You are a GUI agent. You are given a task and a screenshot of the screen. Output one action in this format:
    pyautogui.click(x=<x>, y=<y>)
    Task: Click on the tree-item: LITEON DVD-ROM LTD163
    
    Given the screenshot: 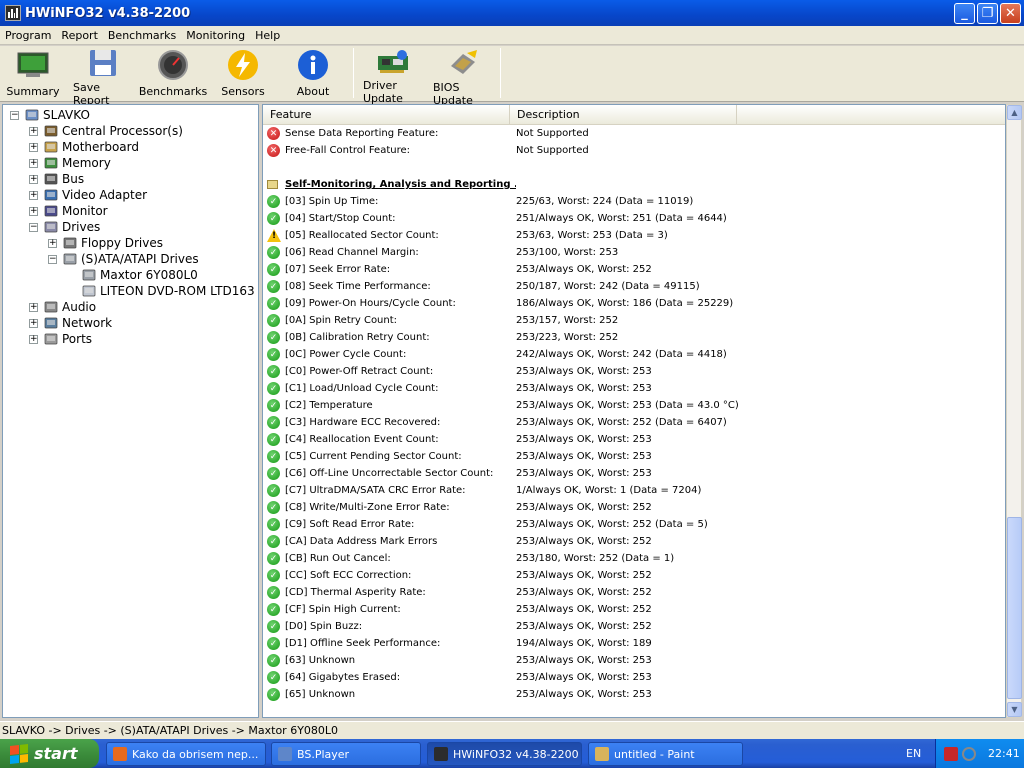 What is the action you would take?
    pyautogui.click(x=168, y=291)
    